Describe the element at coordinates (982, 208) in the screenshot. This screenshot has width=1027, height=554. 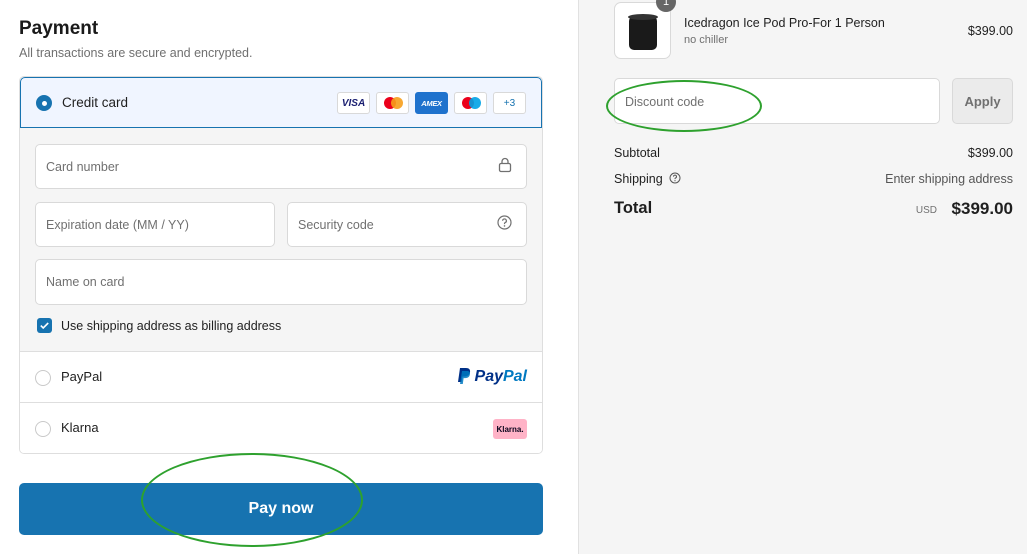
I see `total-value: $399.00` at that location.